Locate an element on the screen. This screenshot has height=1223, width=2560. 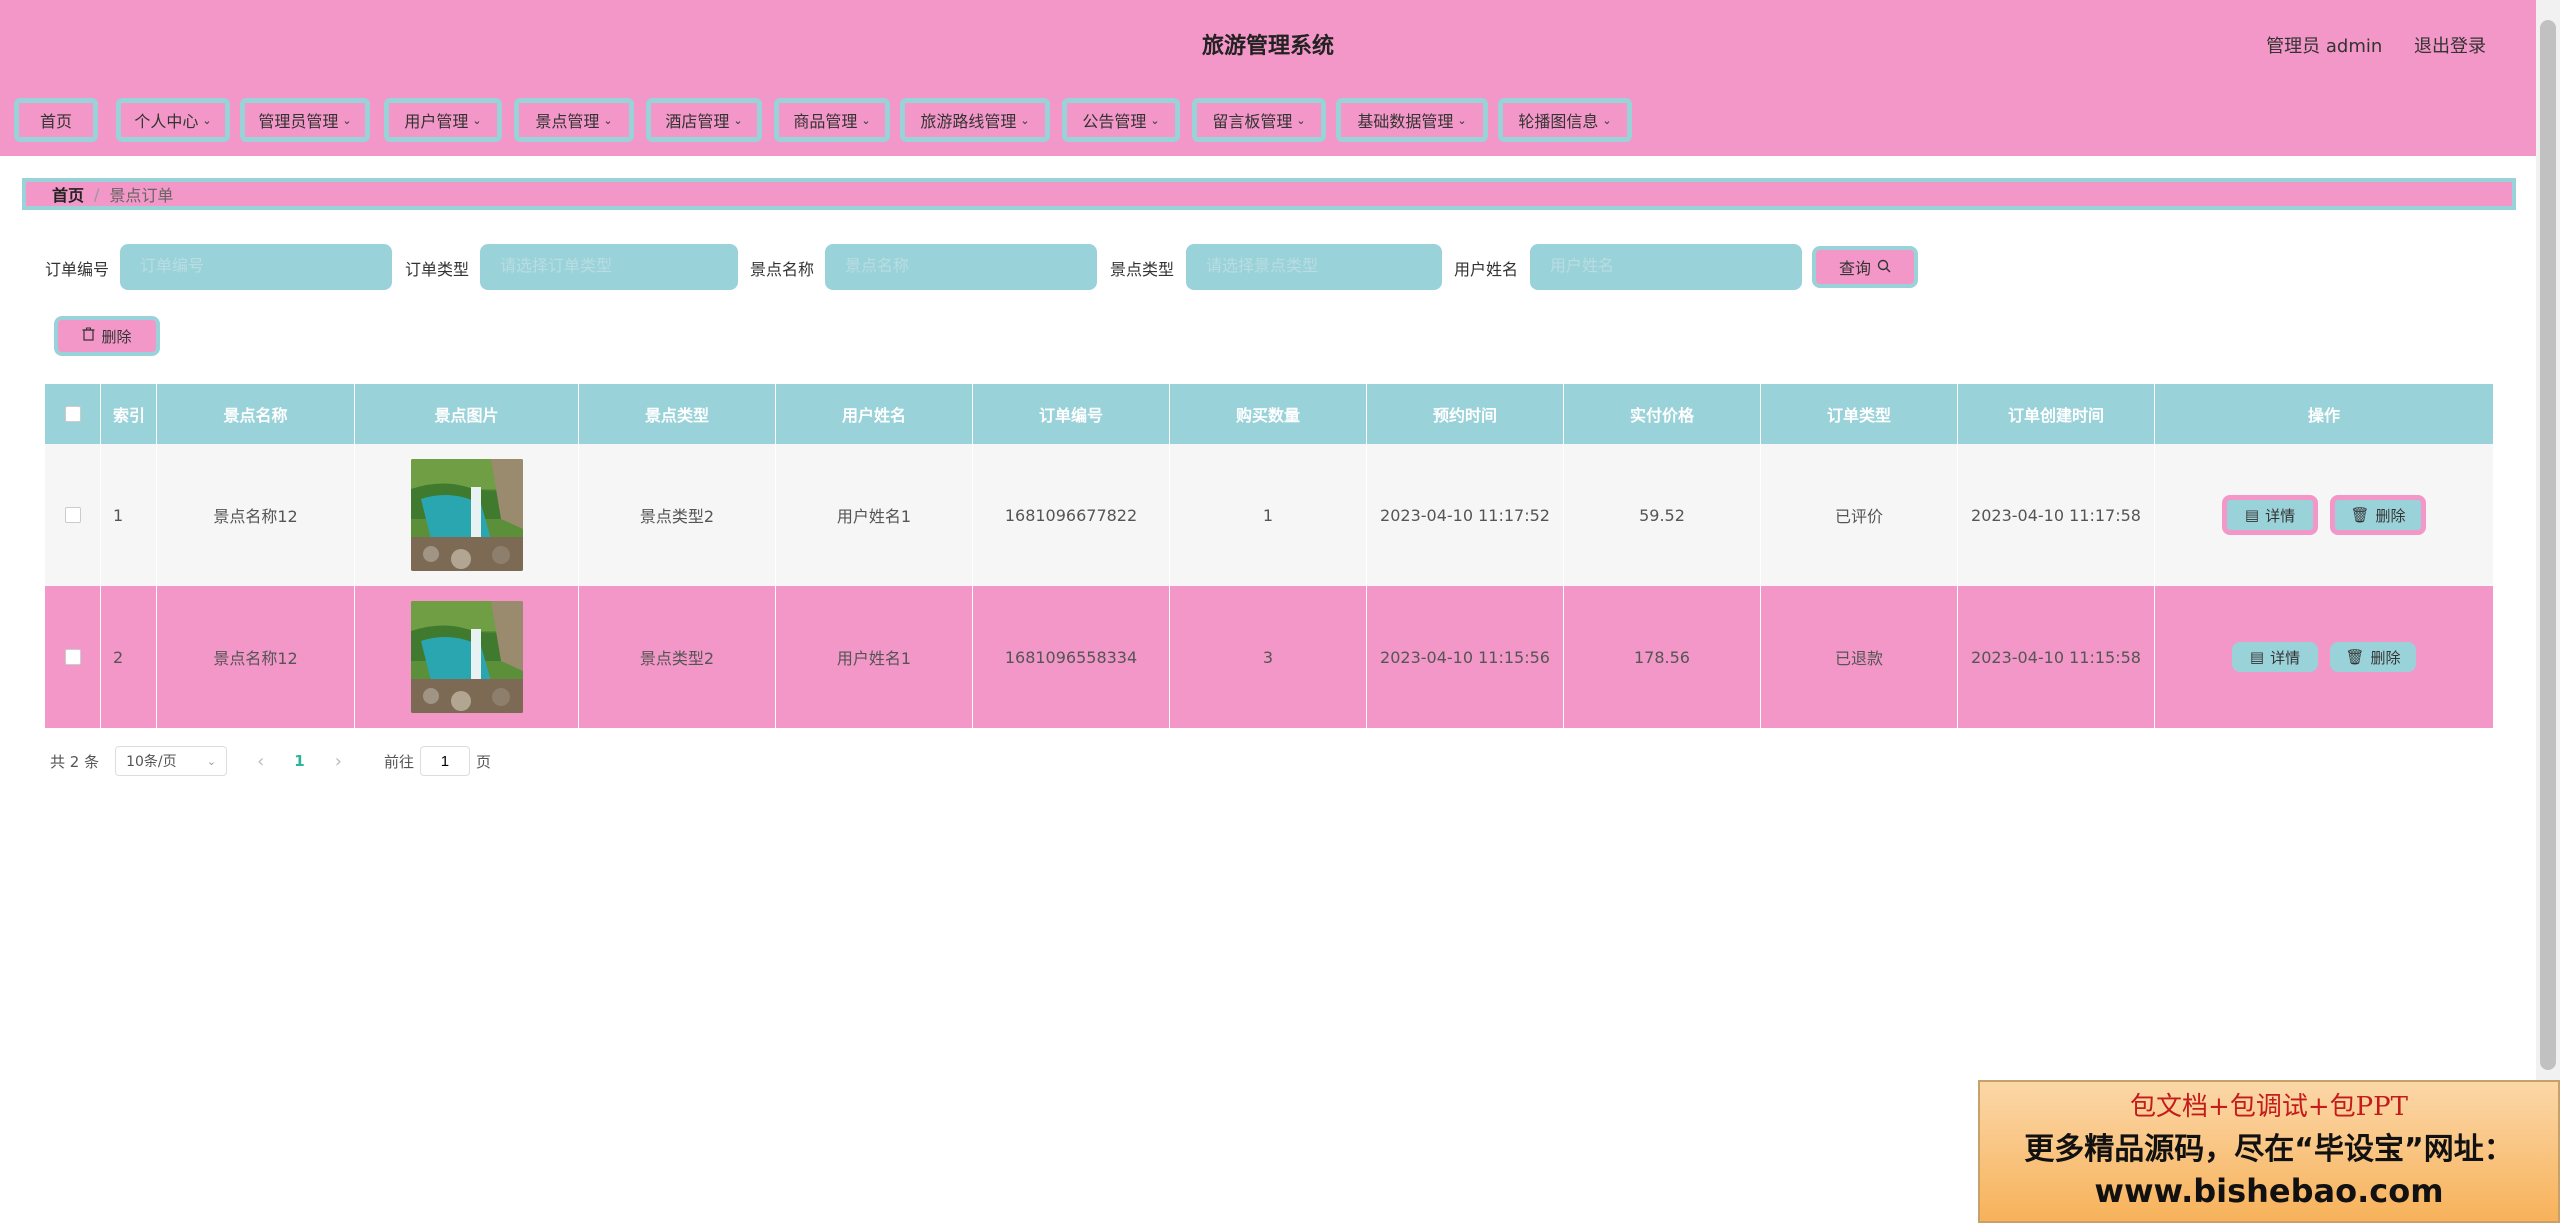
logout-link: 退出登录 is located at coordinates (2450, 46).